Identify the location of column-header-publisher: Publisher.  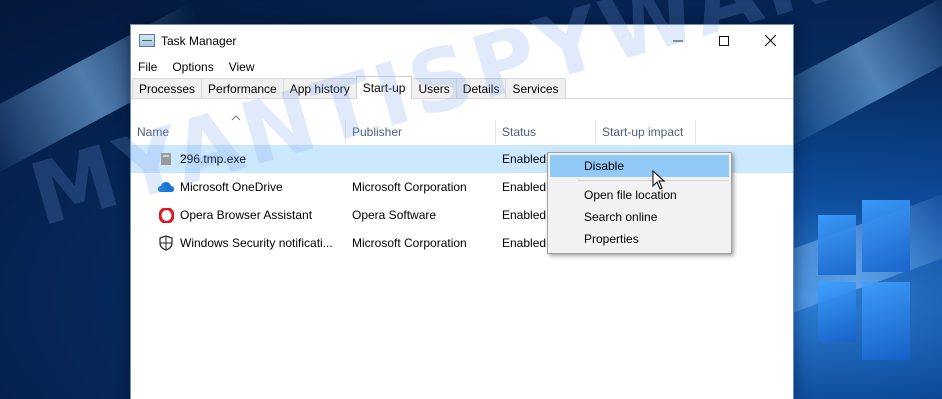
(421, 132).